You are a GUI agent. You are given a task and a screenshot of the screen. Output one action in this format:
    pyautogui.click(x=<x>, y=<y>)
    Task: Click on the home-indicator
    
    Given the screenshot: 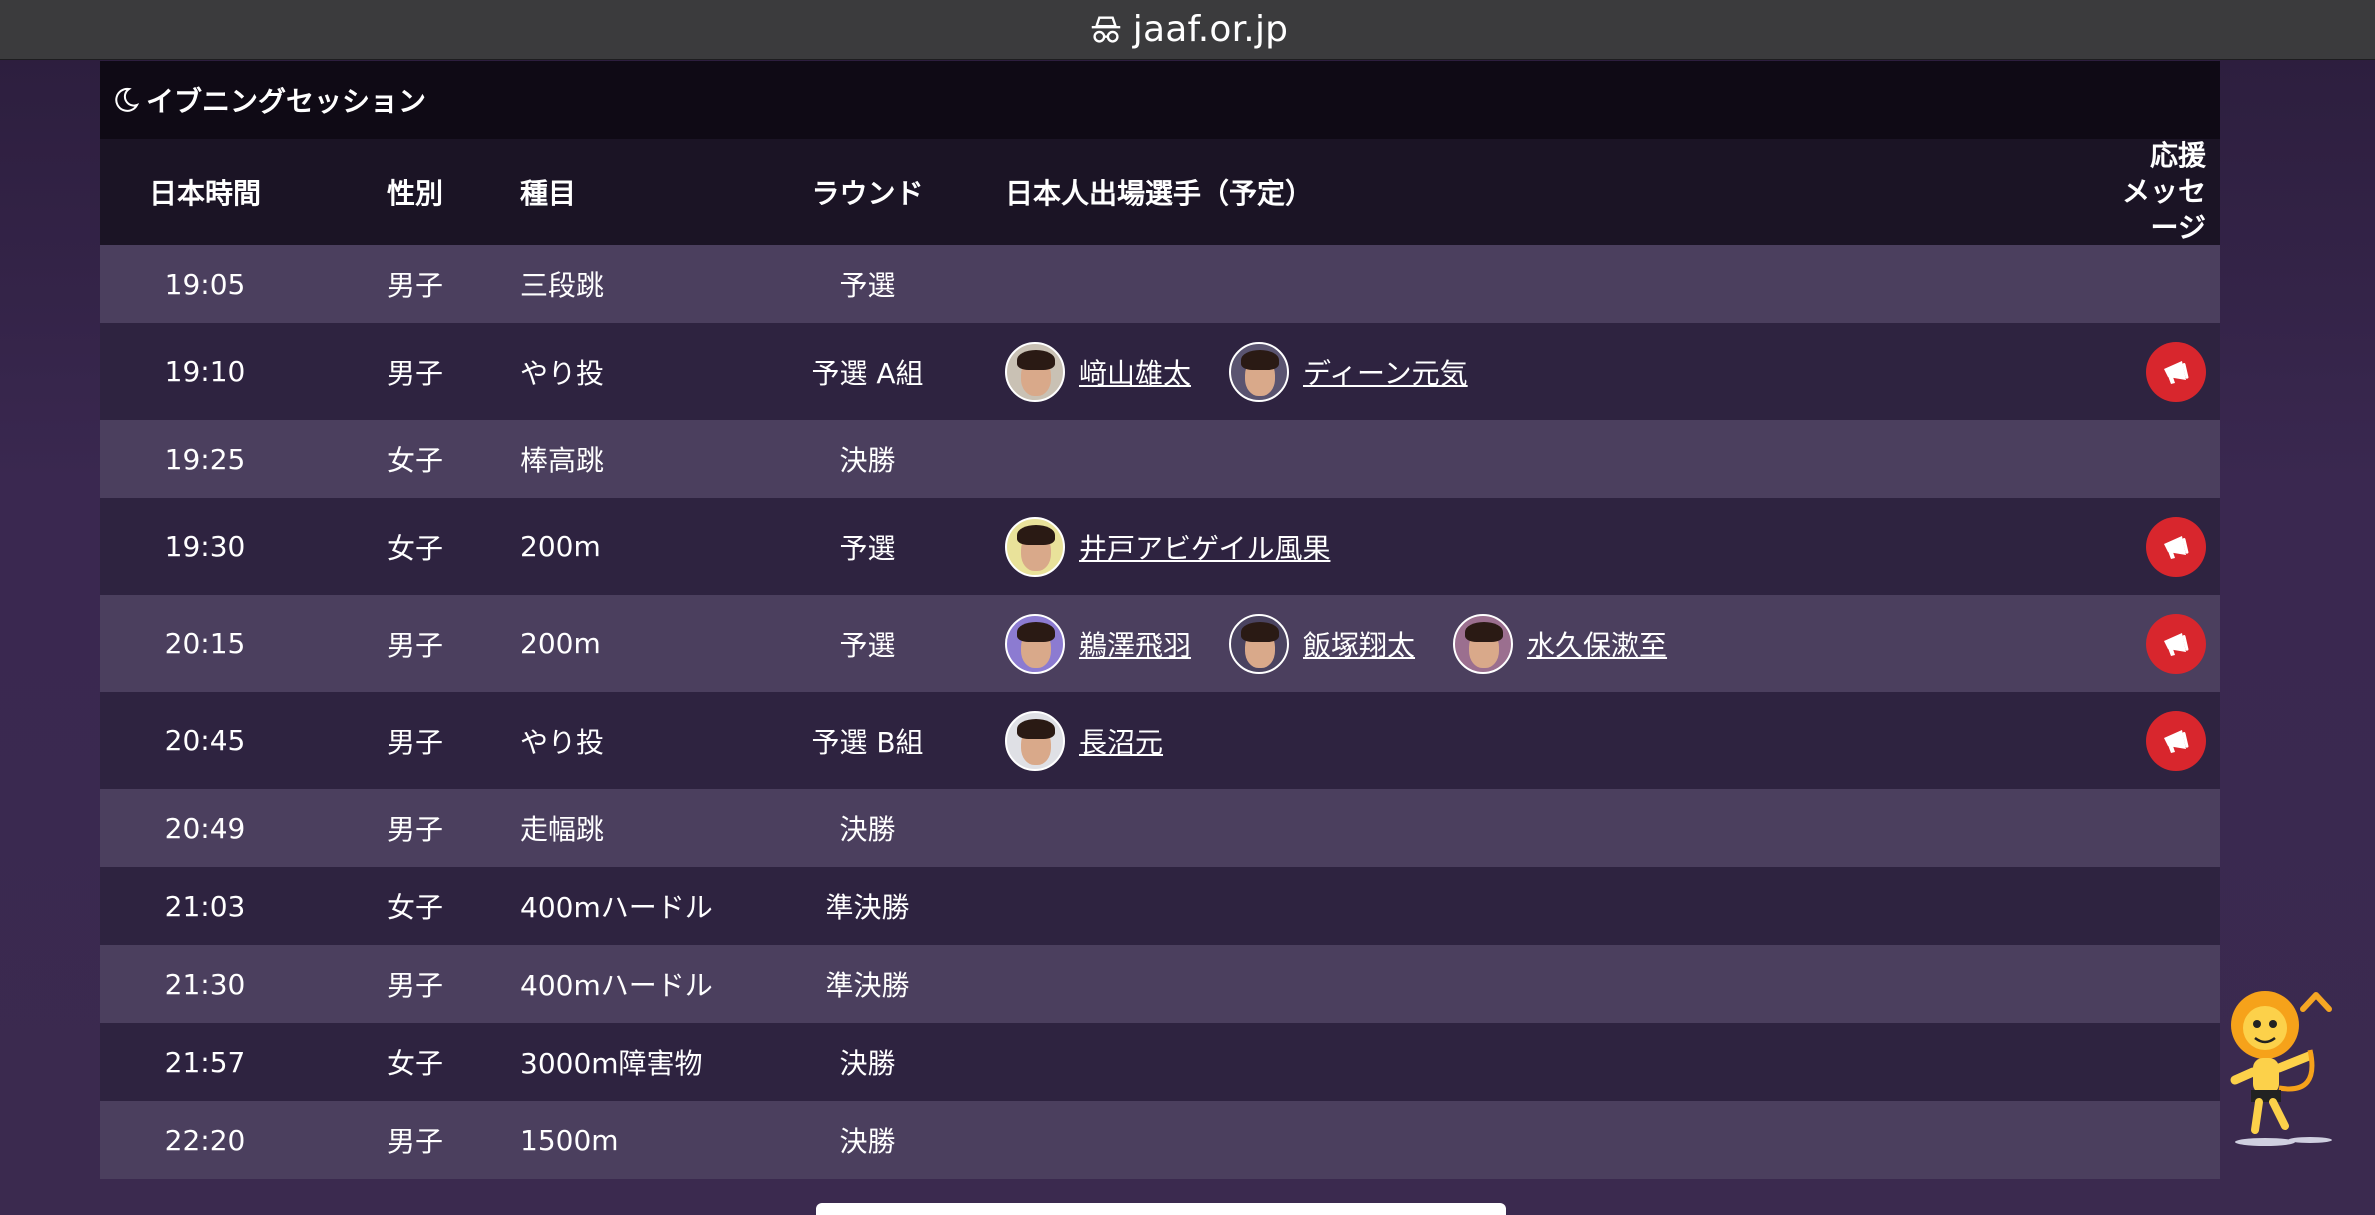 What is the action you would take?
    pyautogui.click(x=1161, y=1209)
    